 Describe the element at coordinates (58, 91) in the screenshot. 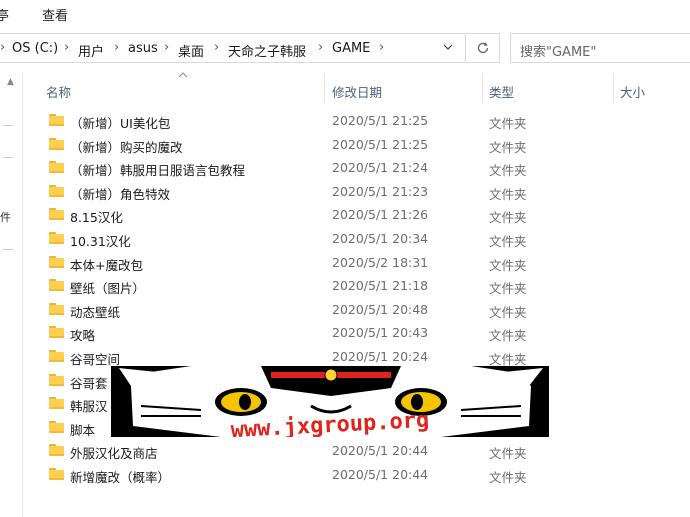

I see `column-name: 名称` at that location.